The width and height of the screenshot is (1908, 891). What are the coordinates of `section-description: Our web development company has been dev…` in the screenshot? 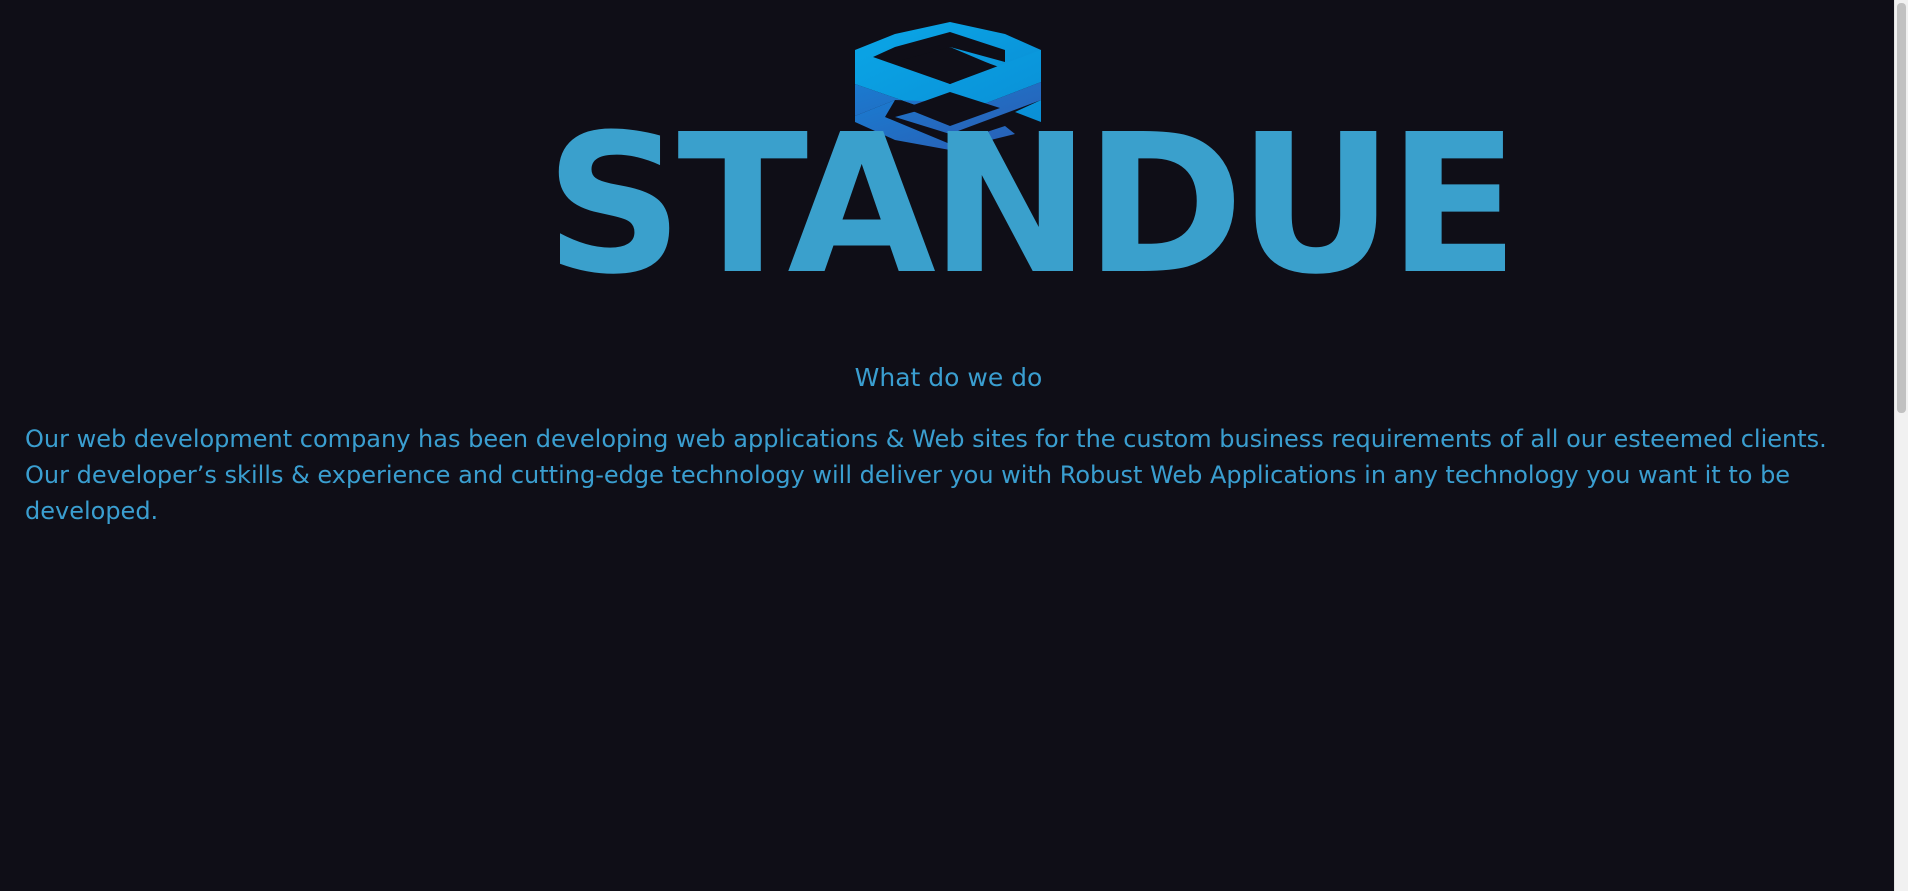 It's located at (926, 475).